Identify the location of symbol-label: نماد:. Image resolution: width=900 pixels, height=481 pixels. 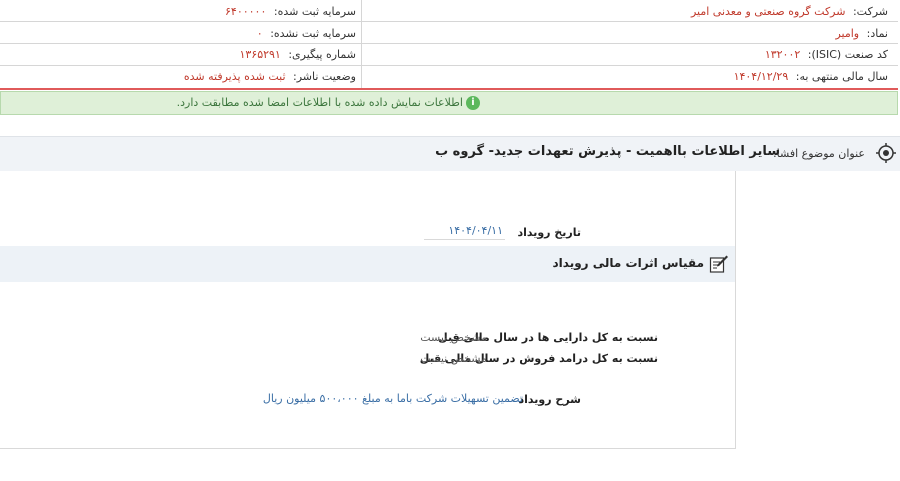
(877, 33).